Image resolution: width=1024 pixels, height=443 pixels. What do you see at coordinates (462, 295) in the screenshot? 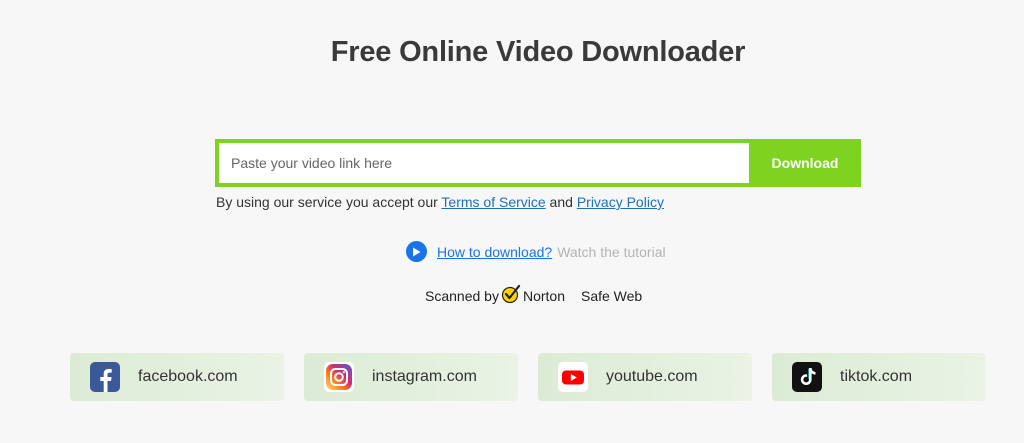
I see `scanned-by-text: Scanned by` at bounding box center [462, 295].